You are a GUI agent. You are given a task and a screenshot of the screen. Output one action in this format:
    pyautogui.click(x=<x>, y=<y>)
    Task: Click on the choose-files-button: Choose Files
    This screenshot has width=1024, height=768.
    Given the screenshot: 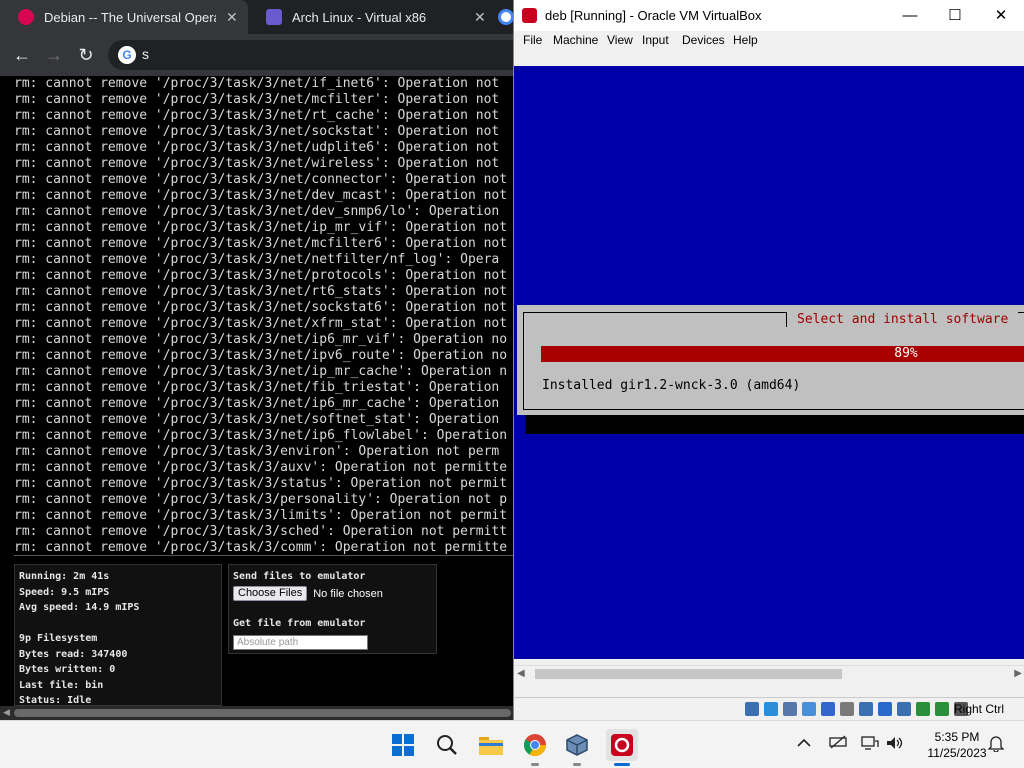 What is the action you would take?
    pyautogui.click(x=270, y=593)
    